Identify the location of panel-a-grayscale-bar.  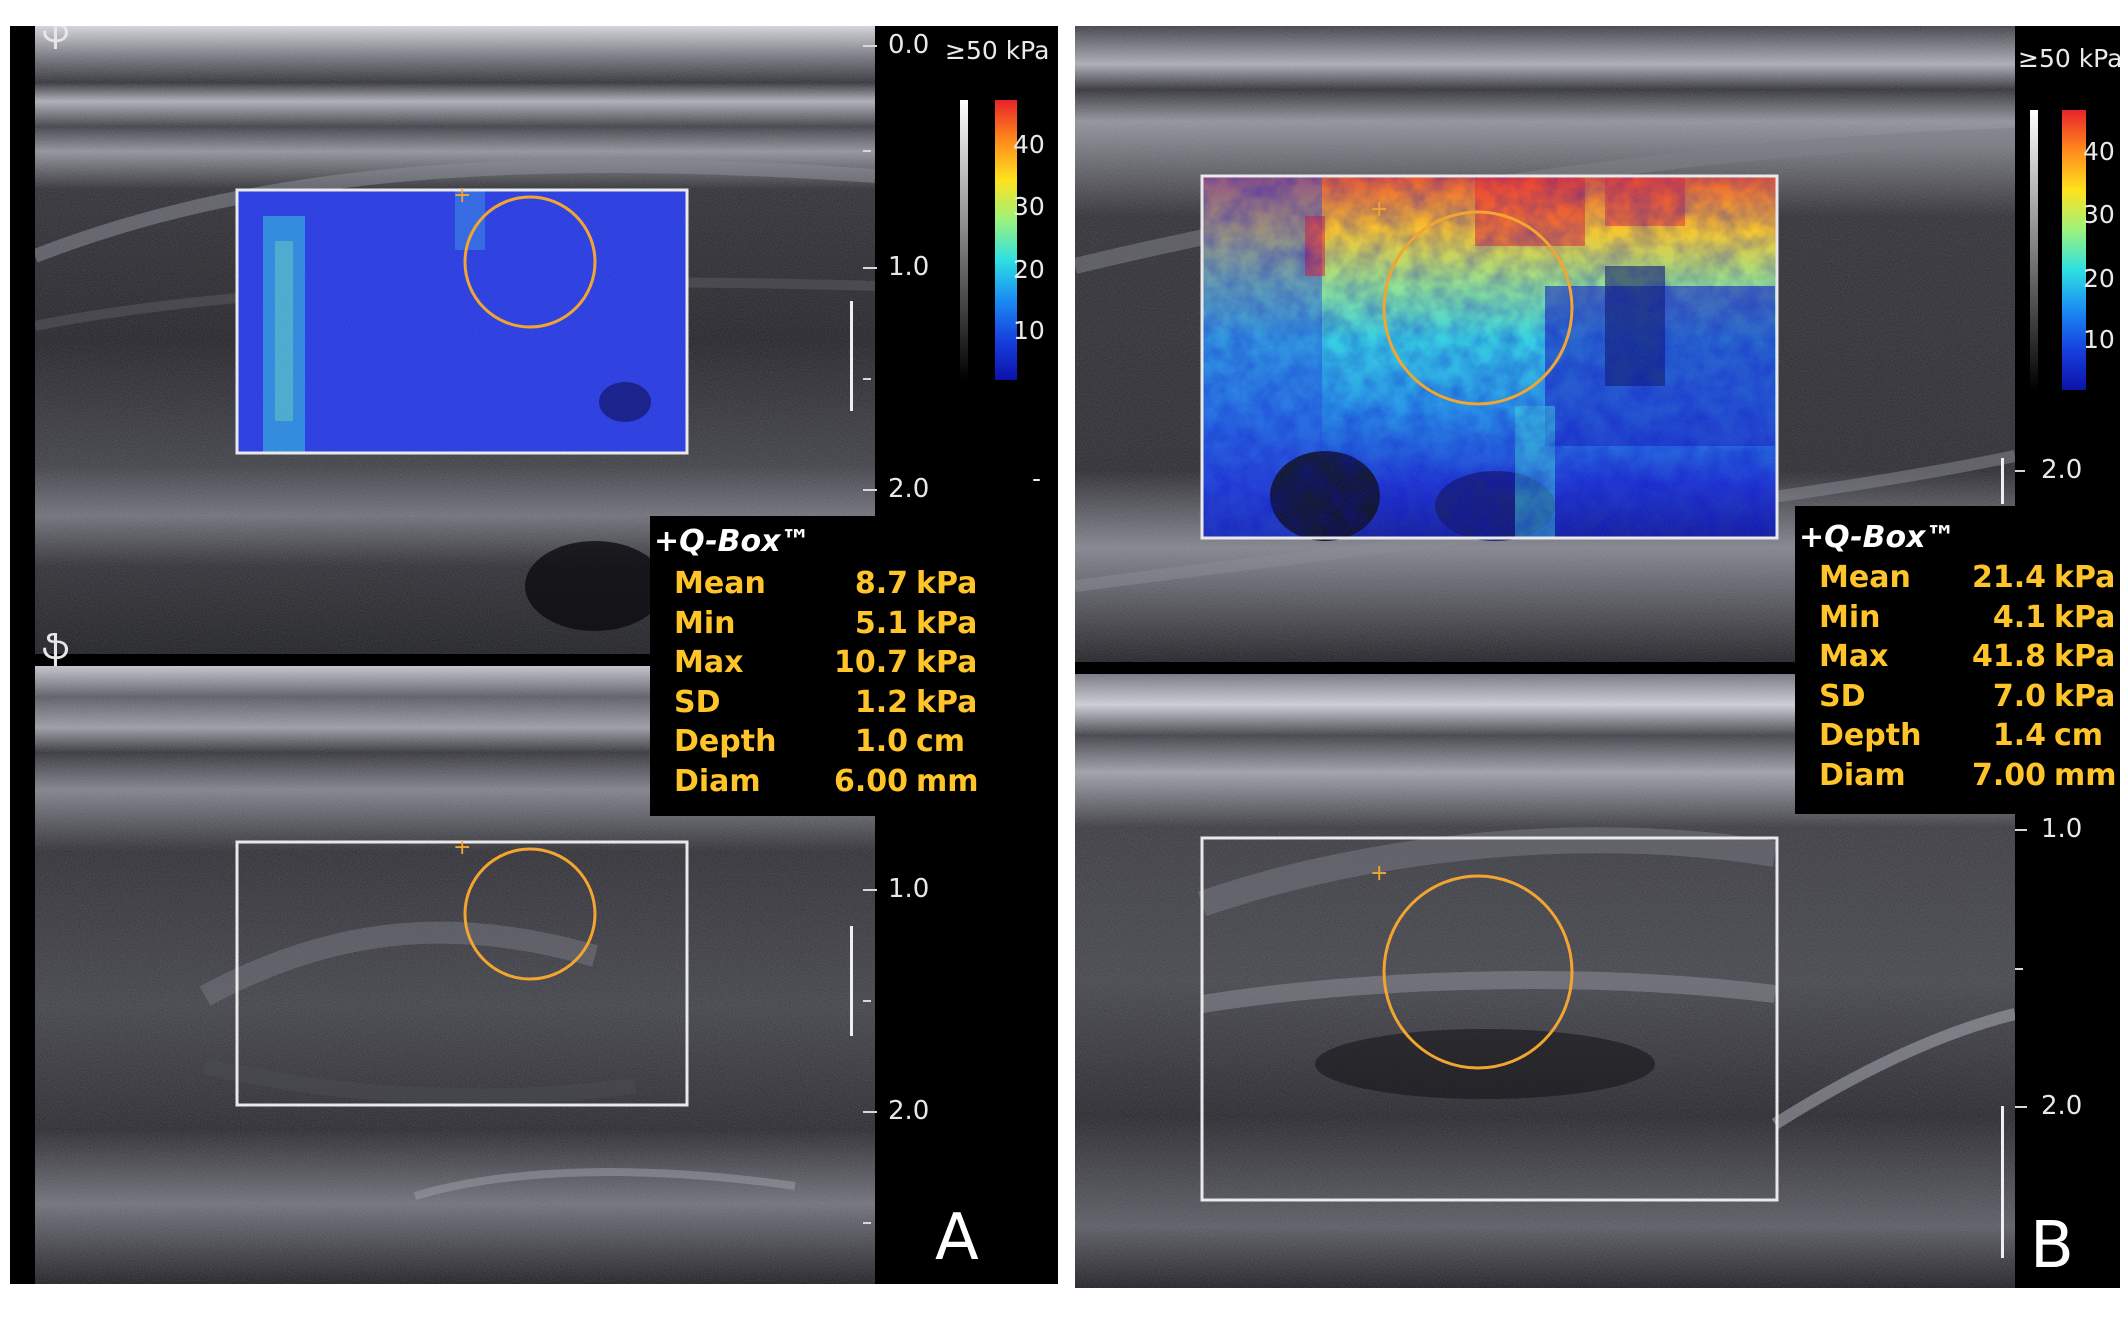
(964, 240).